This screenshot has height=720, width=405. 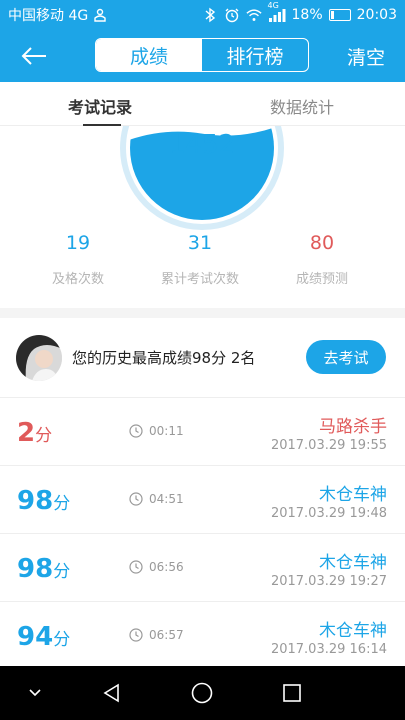 I want to click on arrow-left-icon, so click(x=33, y=56).